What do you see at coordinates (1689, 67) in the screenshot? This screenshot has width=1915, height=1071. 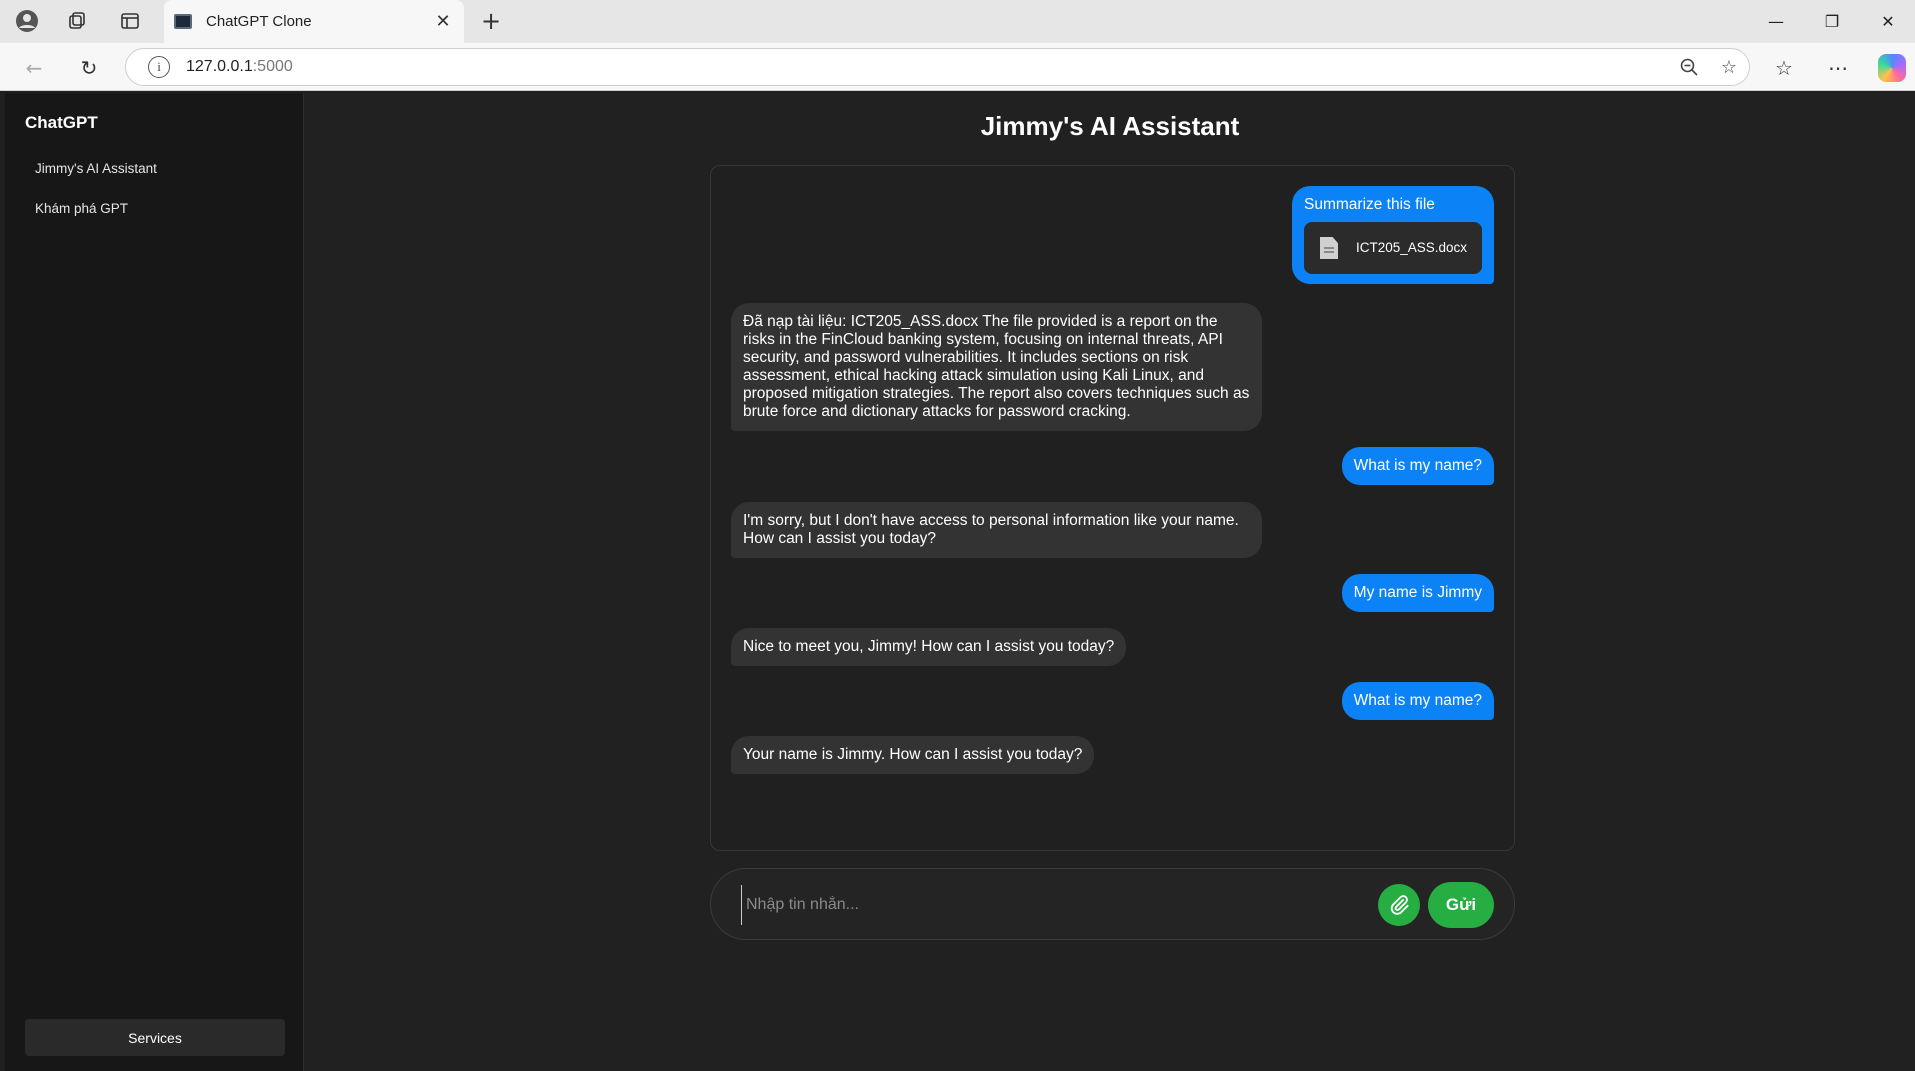 I see `zoom-out-icon` at bounding box center [1689, 67].